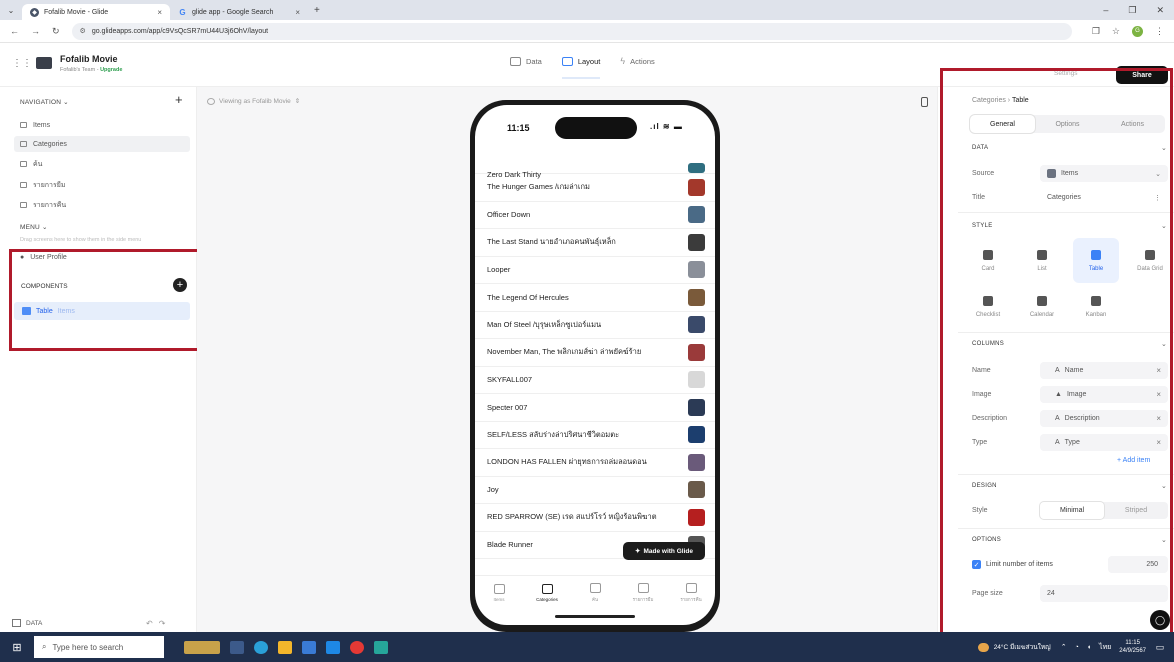 The width and height of the screenshot is (1174, 662). I want to click on list-item: SKYFALL007, so click(595, 380).